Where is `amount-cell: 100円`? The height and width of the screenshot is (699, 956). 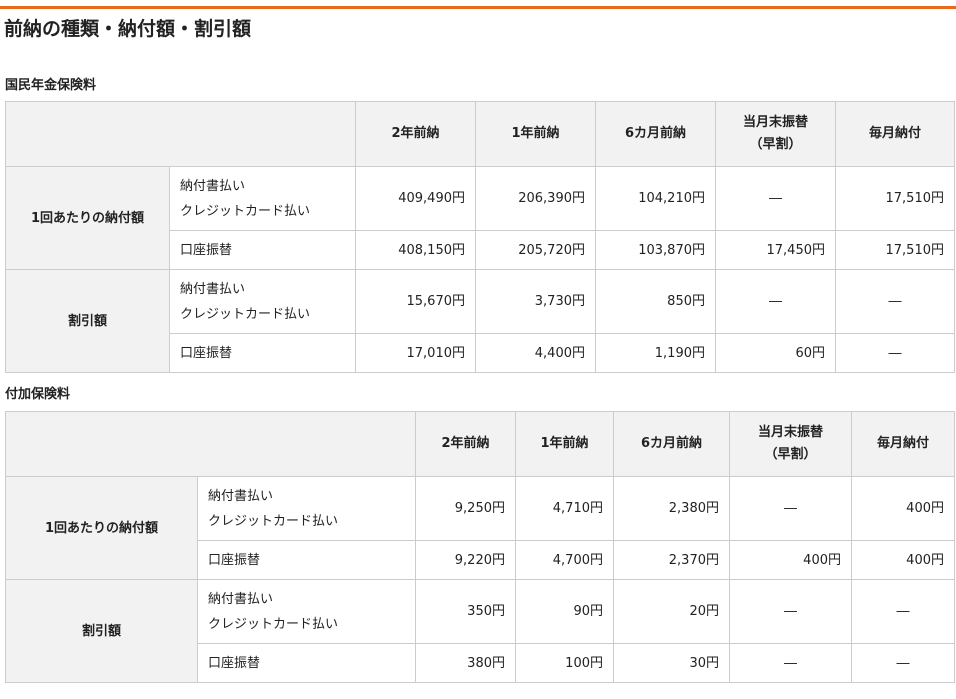
amount-cell: 100円 is located at coordinates (564, 663).